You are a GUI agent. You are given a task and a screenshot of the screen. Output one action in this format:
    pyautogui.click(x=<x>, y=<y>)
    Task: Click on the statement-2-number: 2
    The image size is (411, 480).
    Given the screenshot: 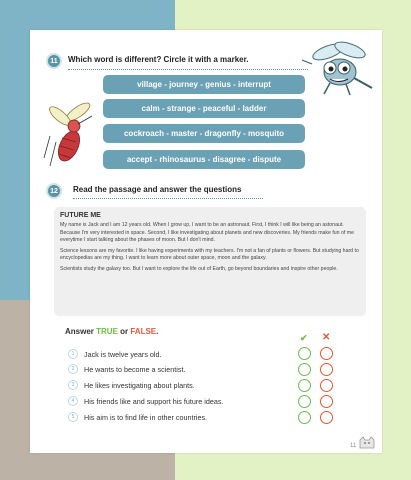 What is the action you would take?
    pyautogui.click(x=73, y=369)
    